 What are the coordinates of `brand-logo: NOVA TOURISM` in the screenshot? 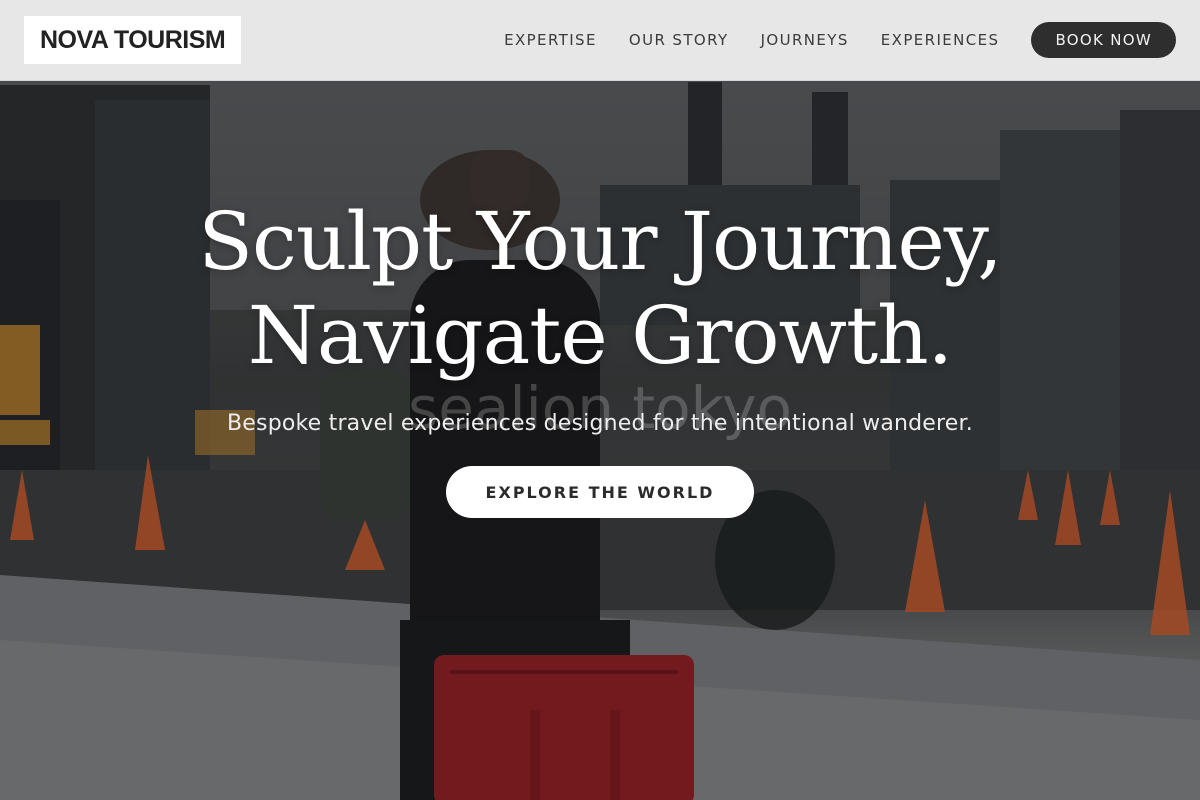 It's located at (133, 40).